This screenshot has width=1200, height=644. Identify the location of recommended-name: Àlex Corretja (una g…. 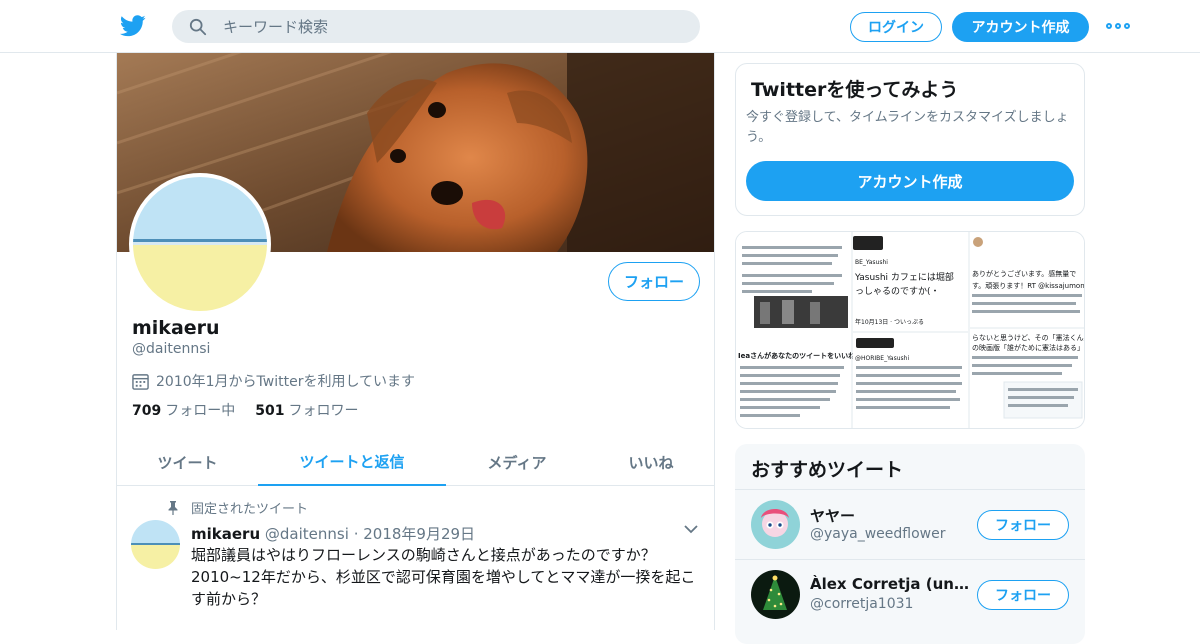
(890, 584).